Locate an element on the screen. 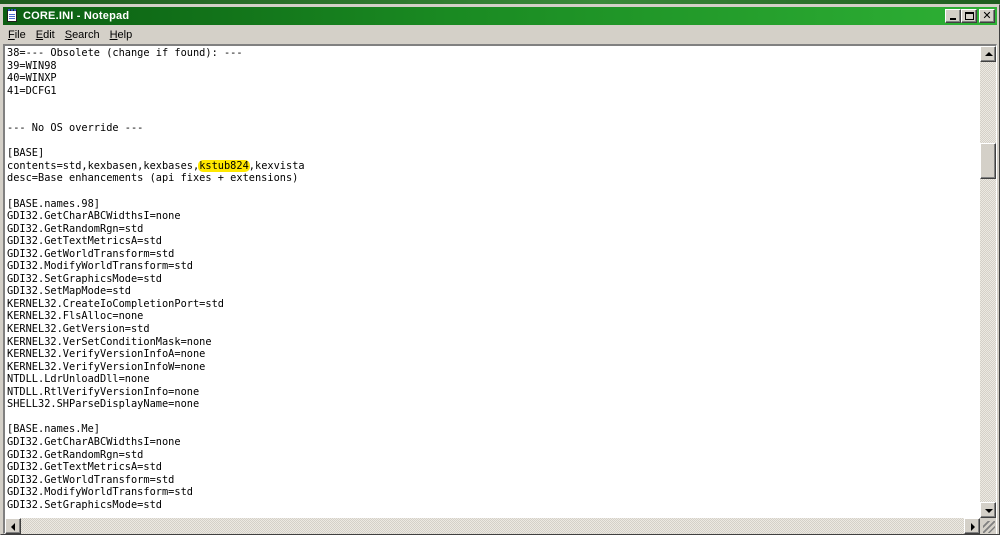 The width and height of the screenshot is (1000, 535). highlighted-text: kstub824 is located at coordinates (224, 165).